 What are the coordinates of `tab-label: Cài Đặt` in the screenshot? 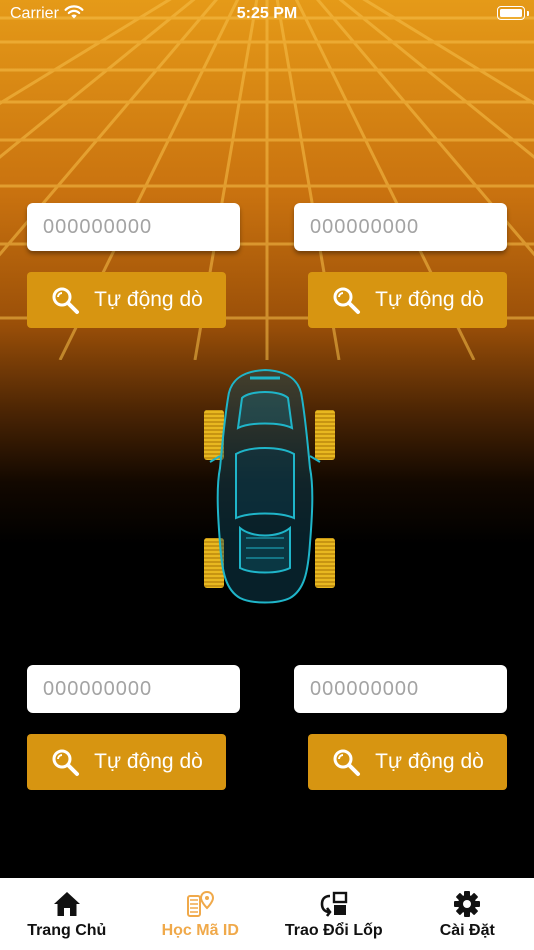 It's located at (467, 930).